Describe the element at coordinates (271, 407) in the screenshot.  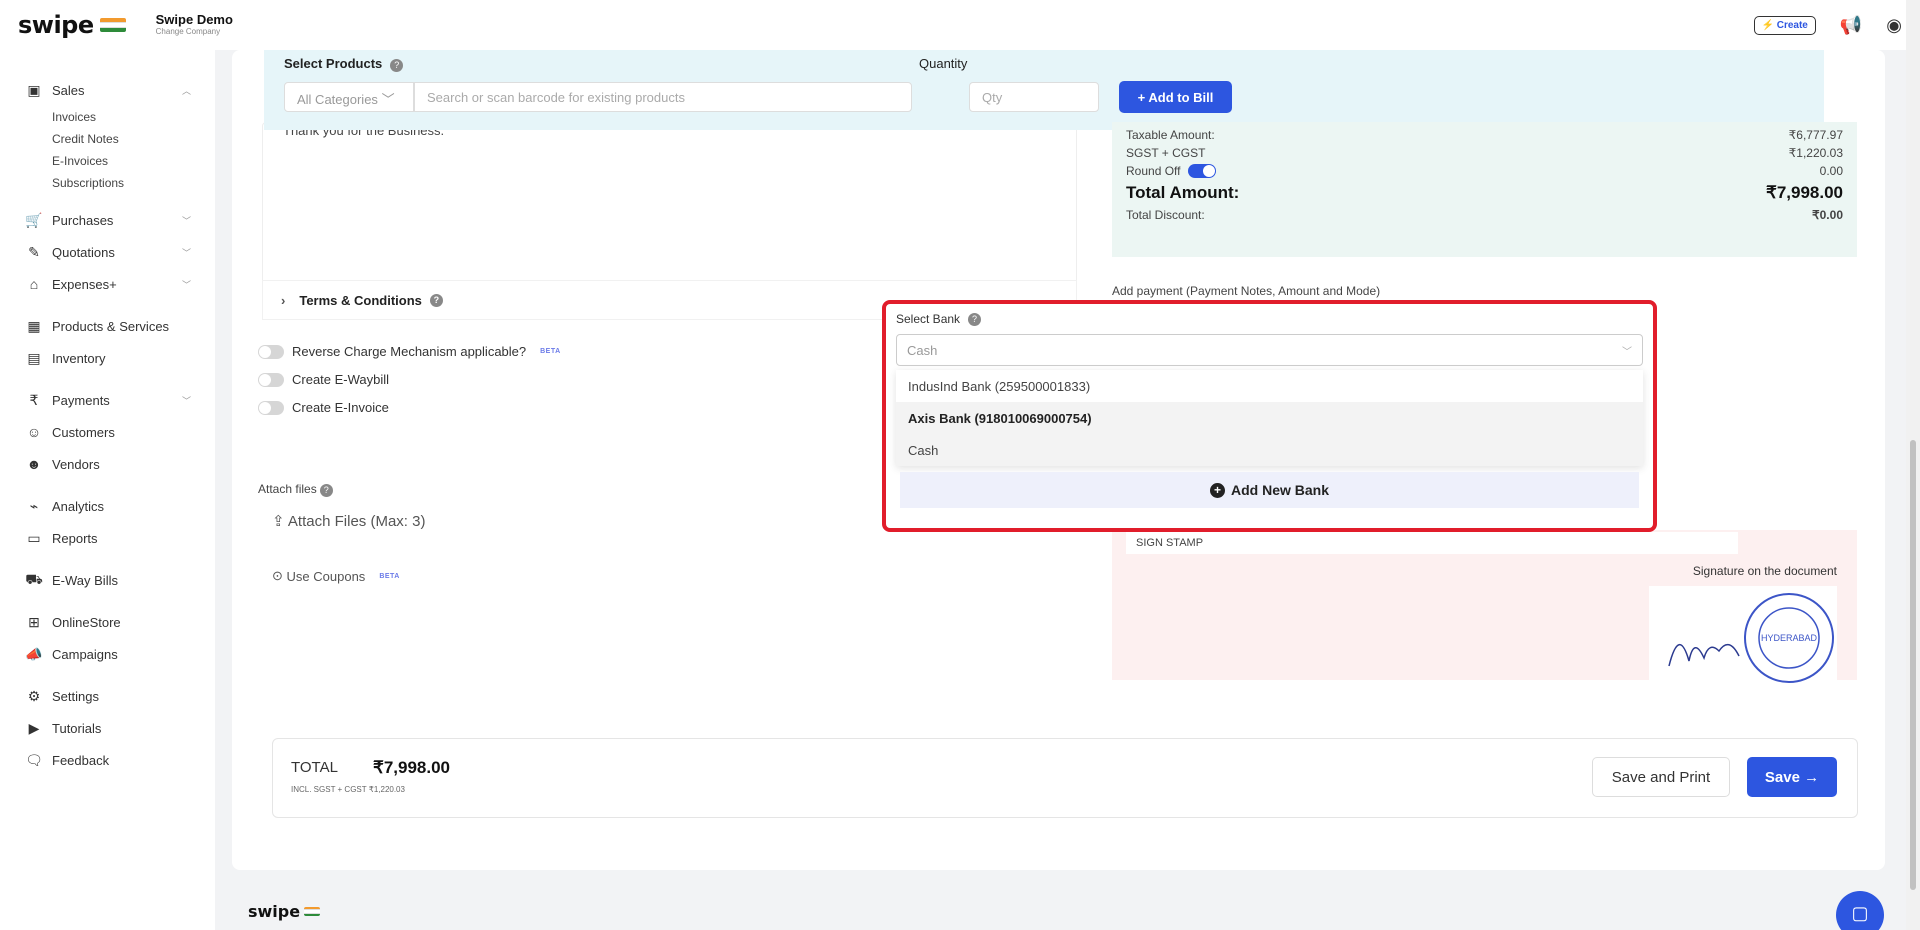
I see `einvoice-toggle` at that location.